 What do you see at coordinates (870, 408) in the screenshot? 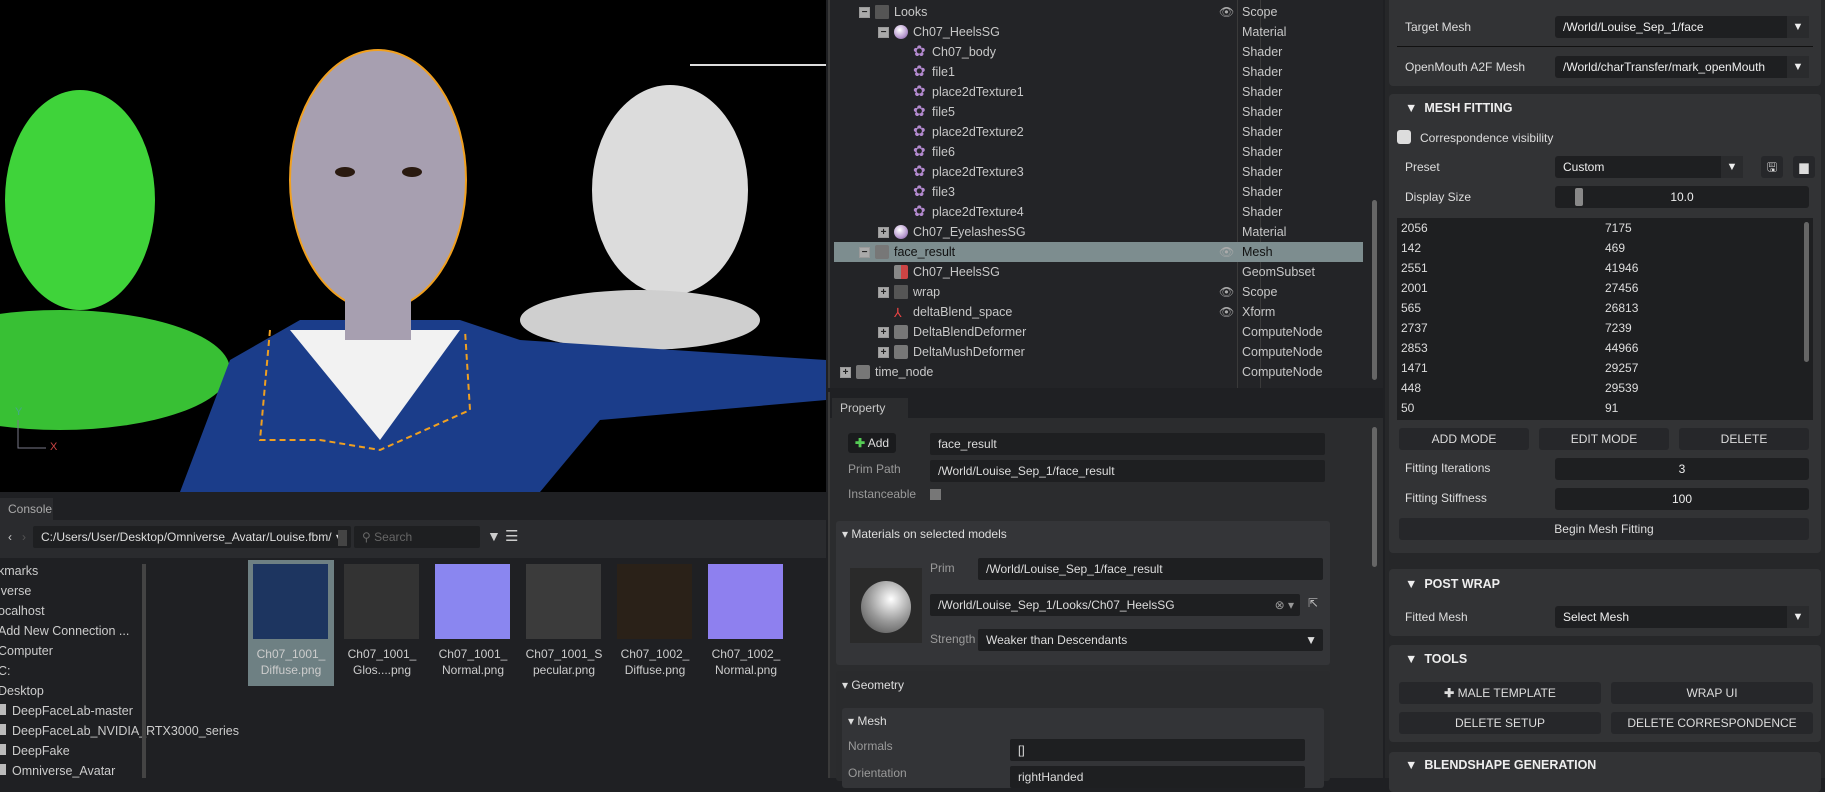
I see `tab-property: Property` at bounding box center [870, 408].